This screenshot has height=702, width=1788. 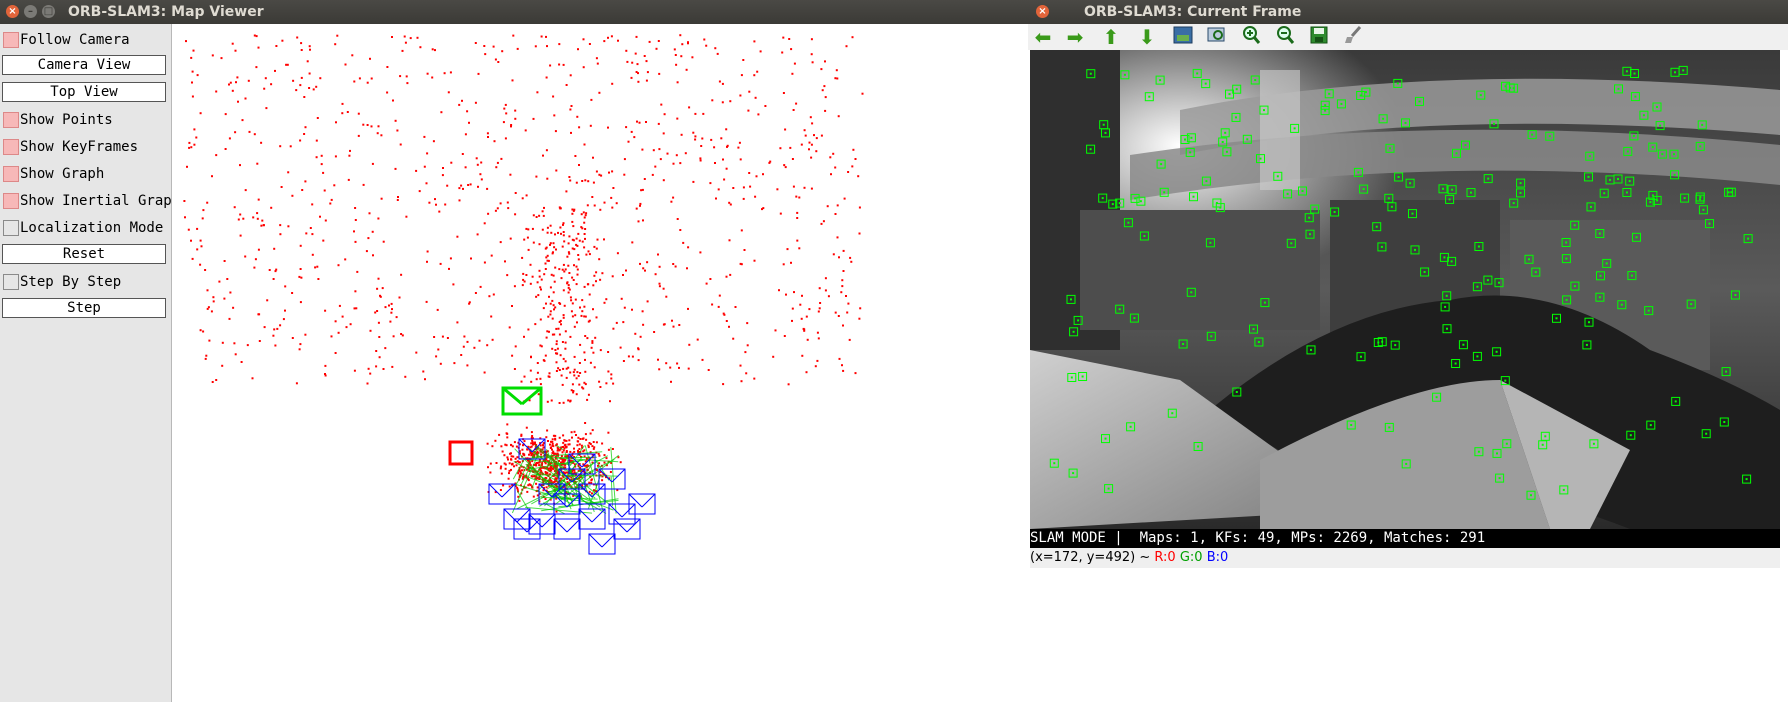 What do you see at coordinates (84, 65) in the screenshot?
I see `camera-view-button: Camera View` at bounding box center [84, 65].